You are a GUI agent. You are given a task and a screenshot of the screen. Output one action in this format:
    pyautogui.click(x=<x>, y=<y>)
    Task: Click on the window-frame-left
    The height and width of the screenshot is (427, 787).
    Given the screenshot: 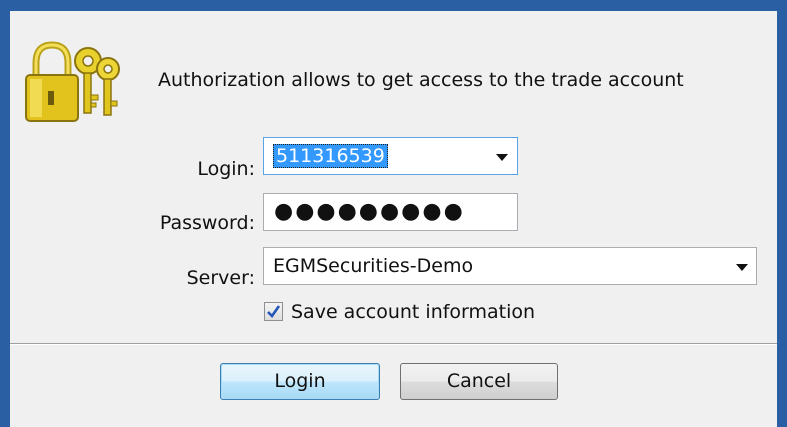 What is the action you would take?
    pyautogui.click(x=5, y=213)
    